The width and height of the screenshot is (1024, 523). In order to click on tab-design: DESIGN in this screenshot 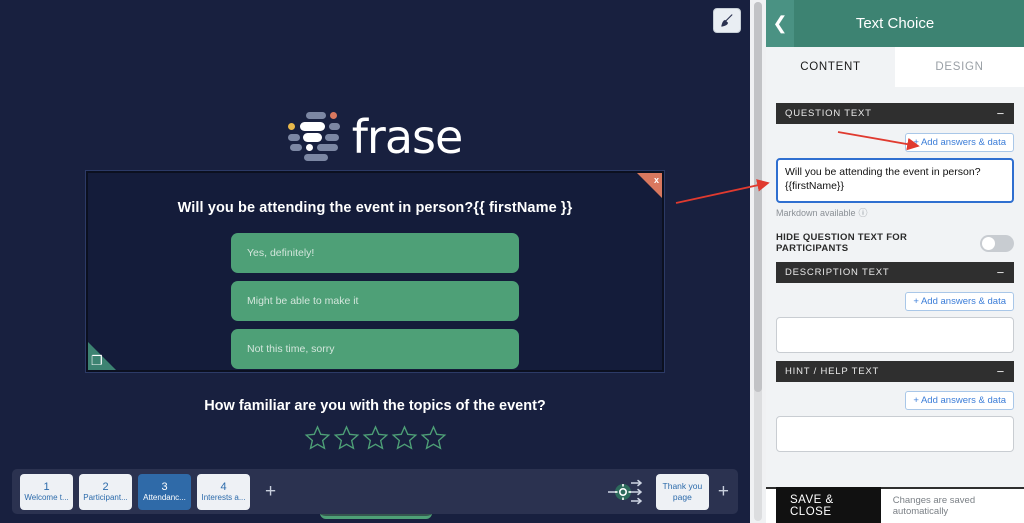, I will do `click(959, 67)`.